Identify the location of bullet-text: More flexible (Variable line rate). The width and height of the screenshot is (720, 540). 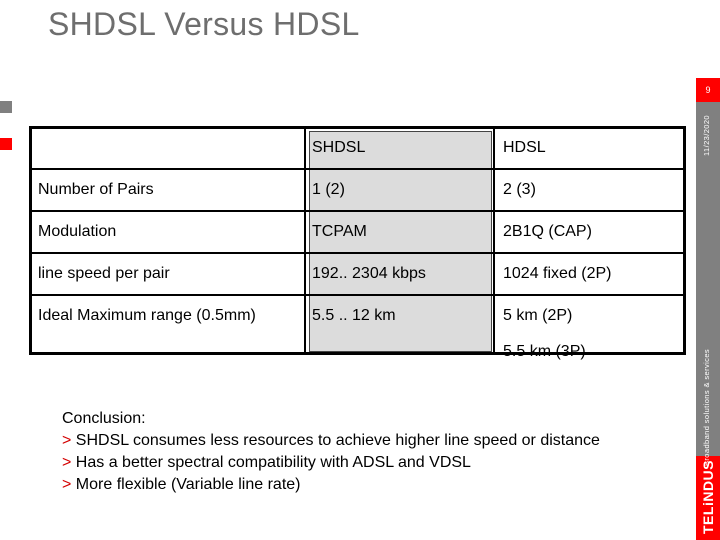
(188, 484).